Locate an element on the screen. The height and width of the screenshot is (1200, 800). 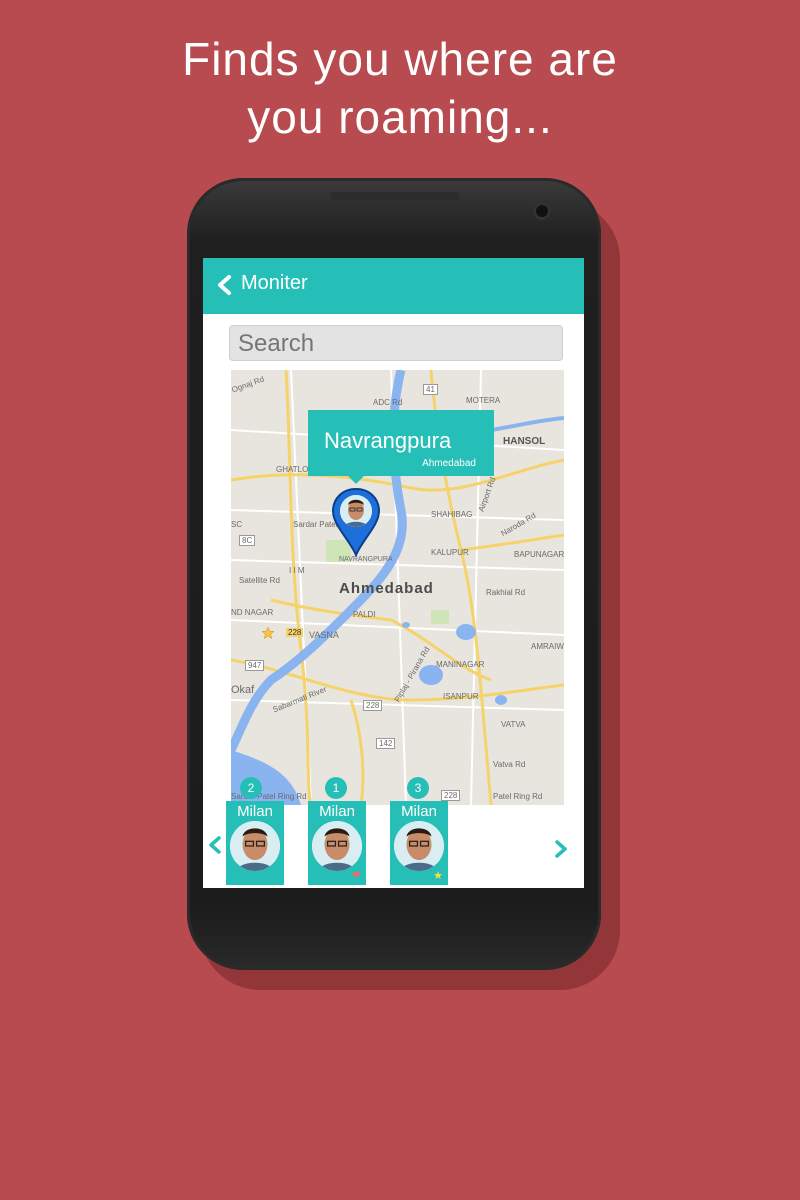
contact-card: Milan is located at coordinates (255, 843).